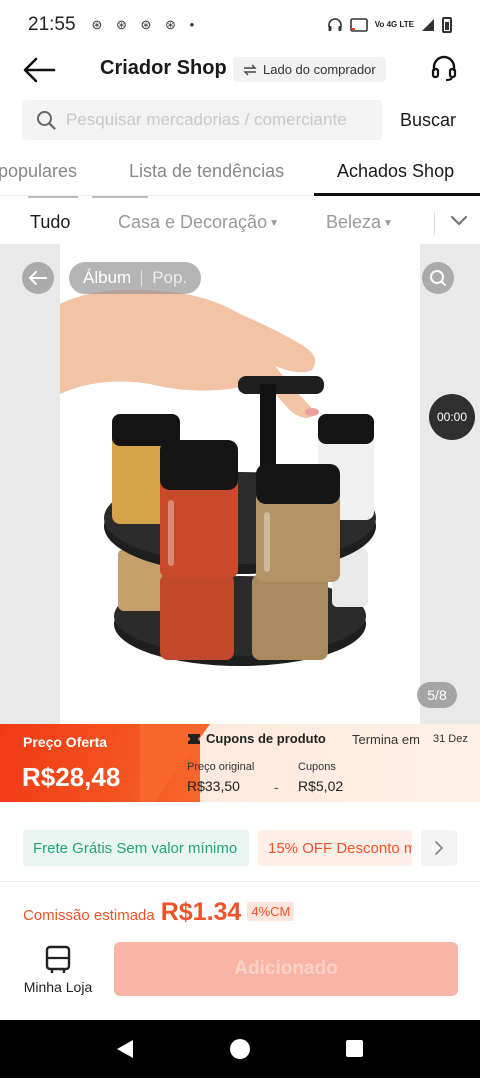 This screenshot has width=480, height=1078. What do you see at coordinates (317, 767) in the screenshot?
I see `coupons-label: Cupons` at bounding box center [317, 767].